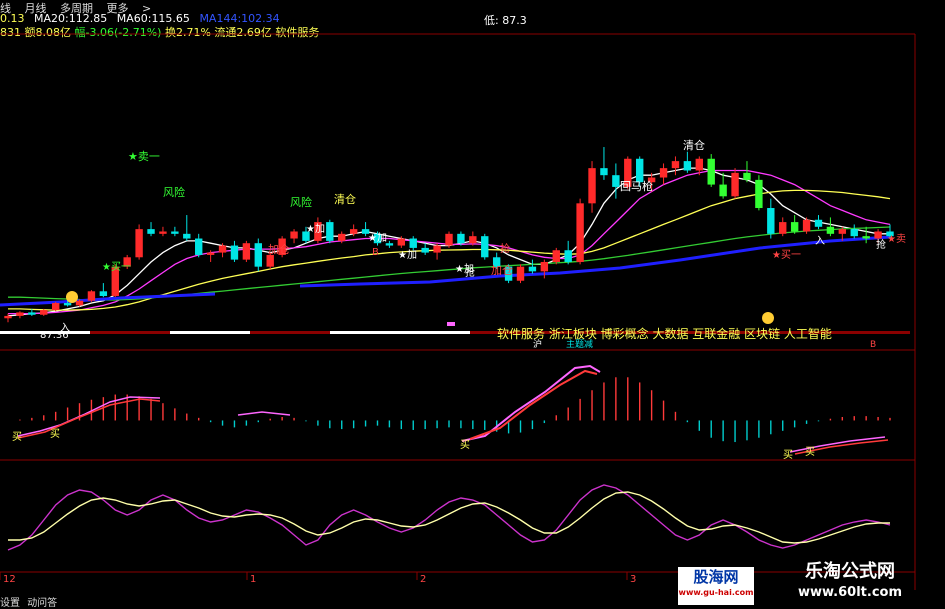 Image resolution: width=945 pixels, height=609 pixels. Describe the element at coordinates (579, 344) in the screenshot. I see `concept-tag: 主题减` at that location.